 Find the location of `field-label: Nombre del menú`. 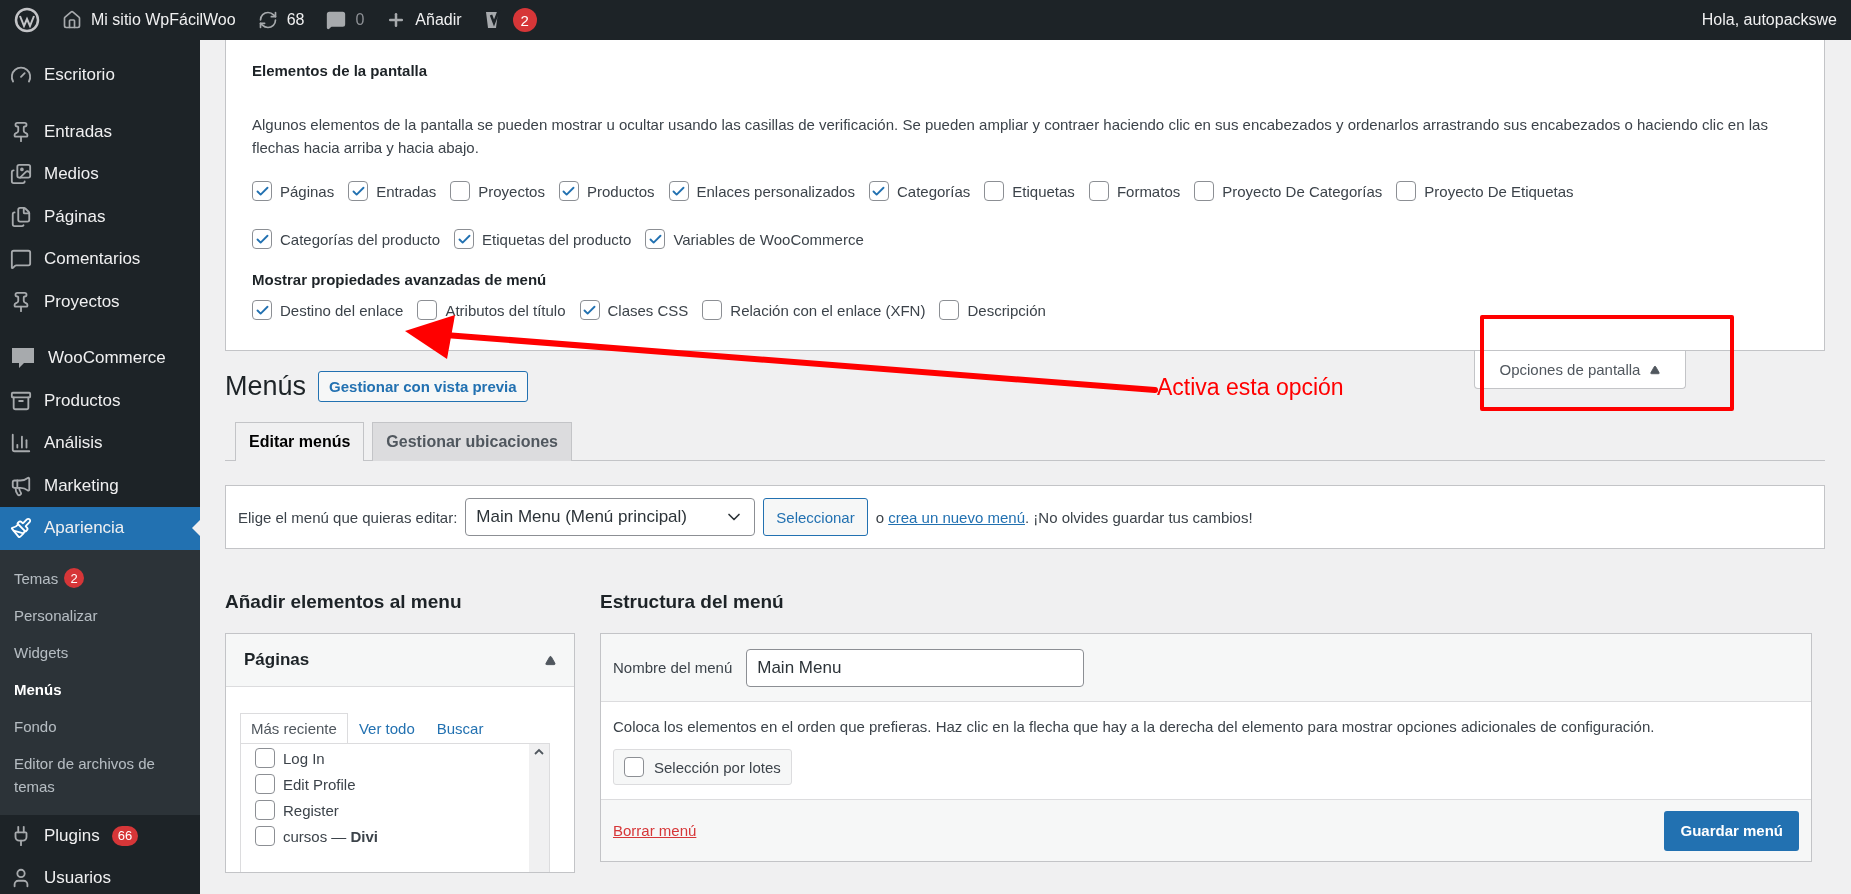

field-label: Nombre del menú is located at coordinates (673, 667).